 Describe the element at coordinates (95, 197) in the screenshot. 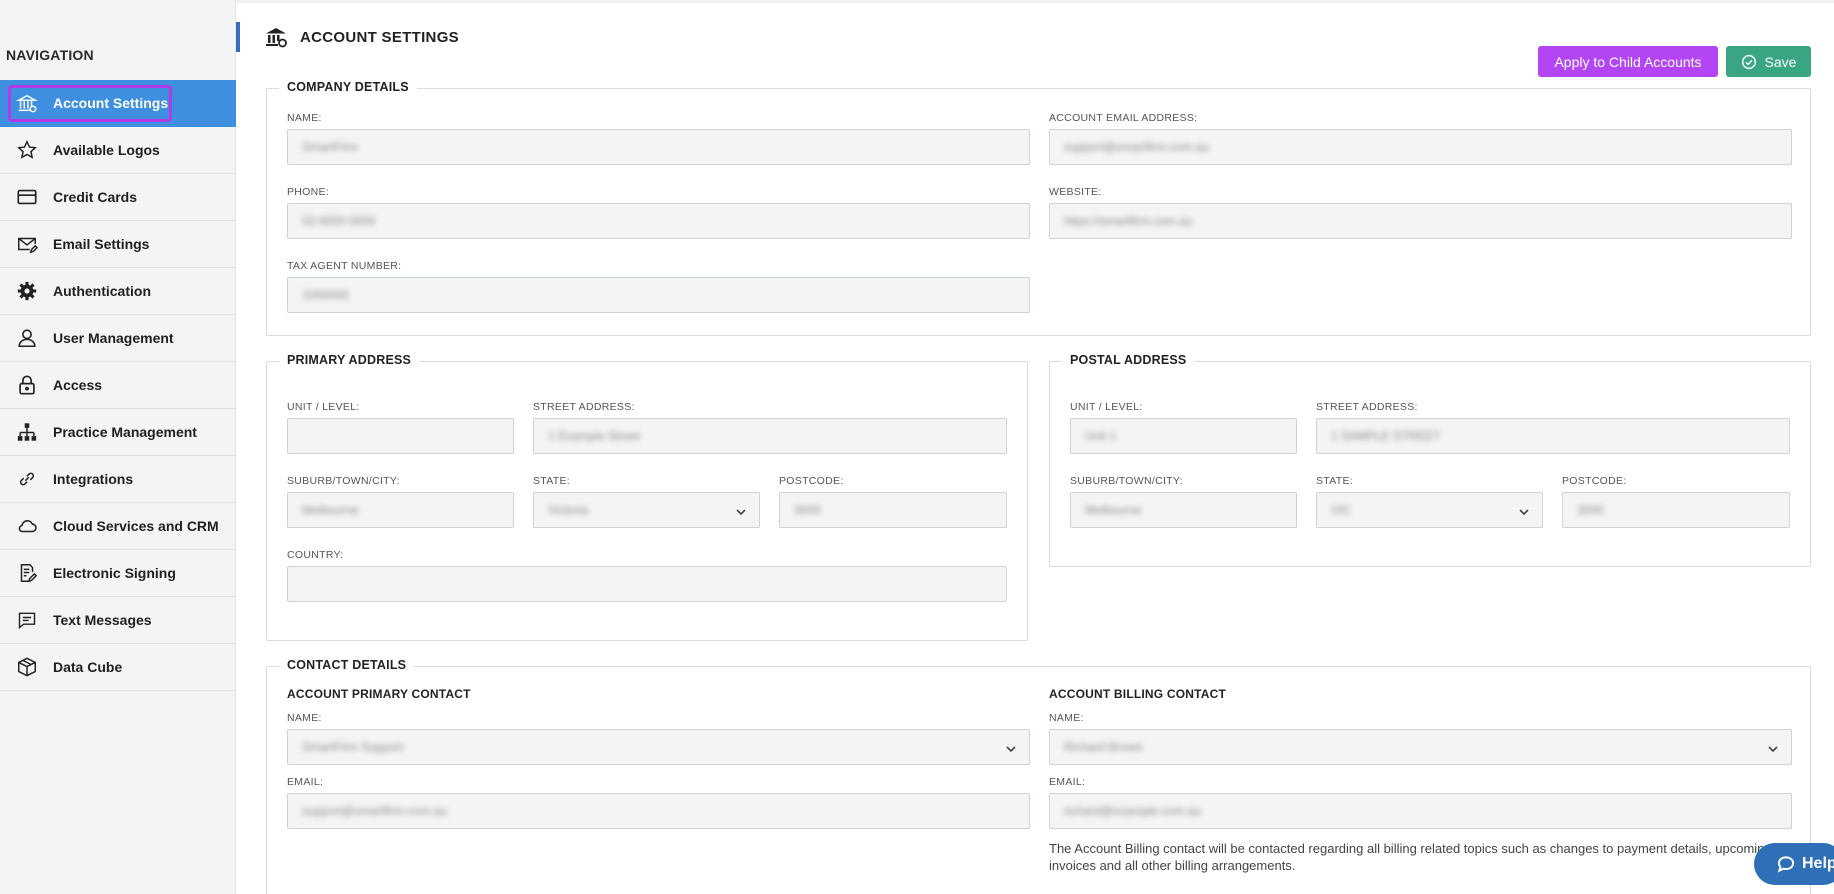

I see `sidebar-item-label: Credit Cards` at that location.